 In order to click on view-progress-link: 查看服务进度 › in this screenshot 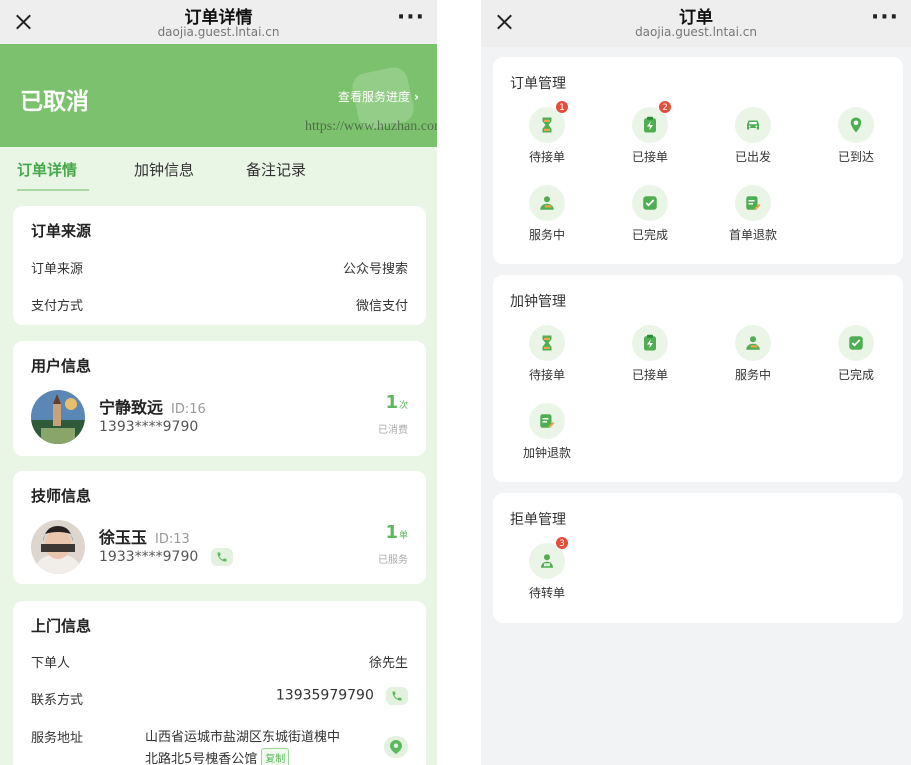, I will do `click(378, 96)`.